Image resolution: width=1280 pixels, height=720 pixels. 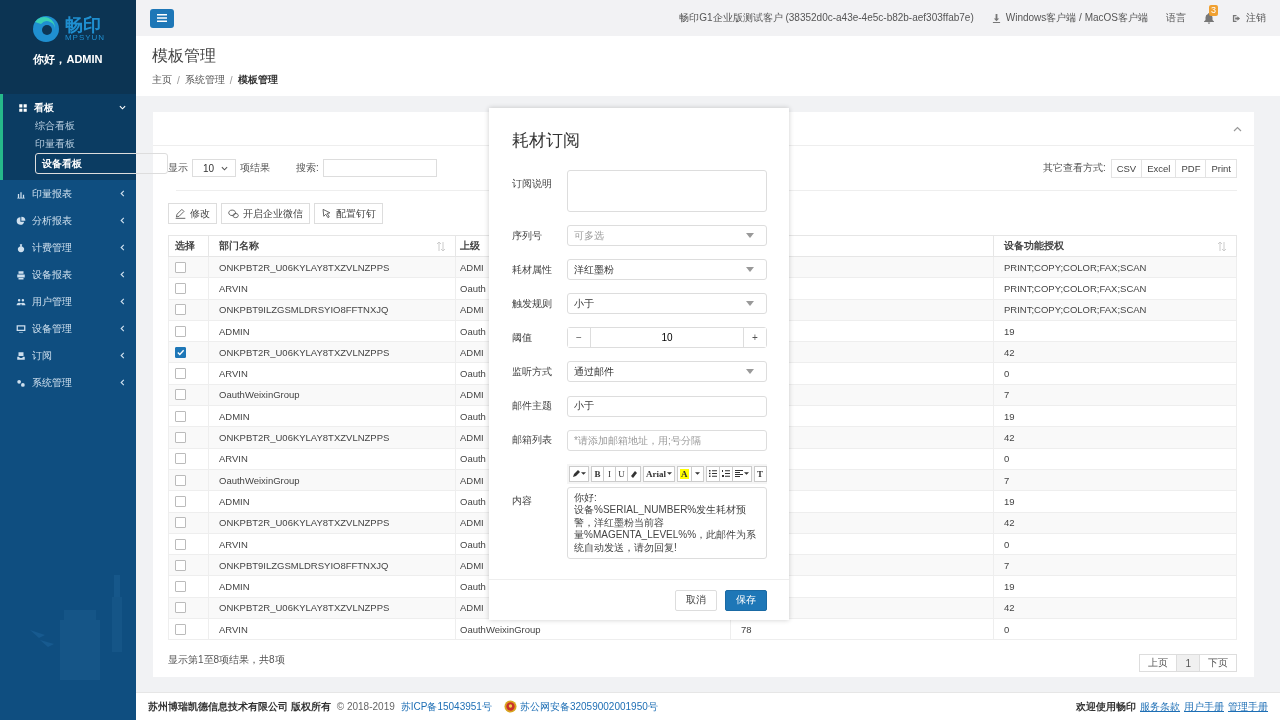 I want to click on sidebar-item: 计费管理, so click(x=68, y=247).